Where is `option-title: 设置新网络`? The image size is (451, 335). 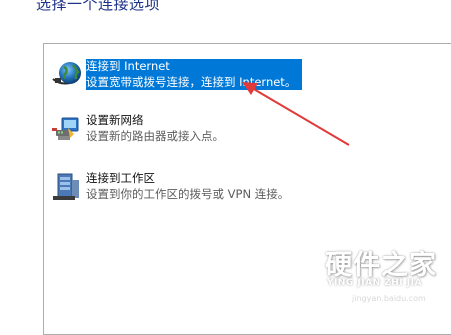
option-title: 设置新网络 is located at coordinates (115, 120).